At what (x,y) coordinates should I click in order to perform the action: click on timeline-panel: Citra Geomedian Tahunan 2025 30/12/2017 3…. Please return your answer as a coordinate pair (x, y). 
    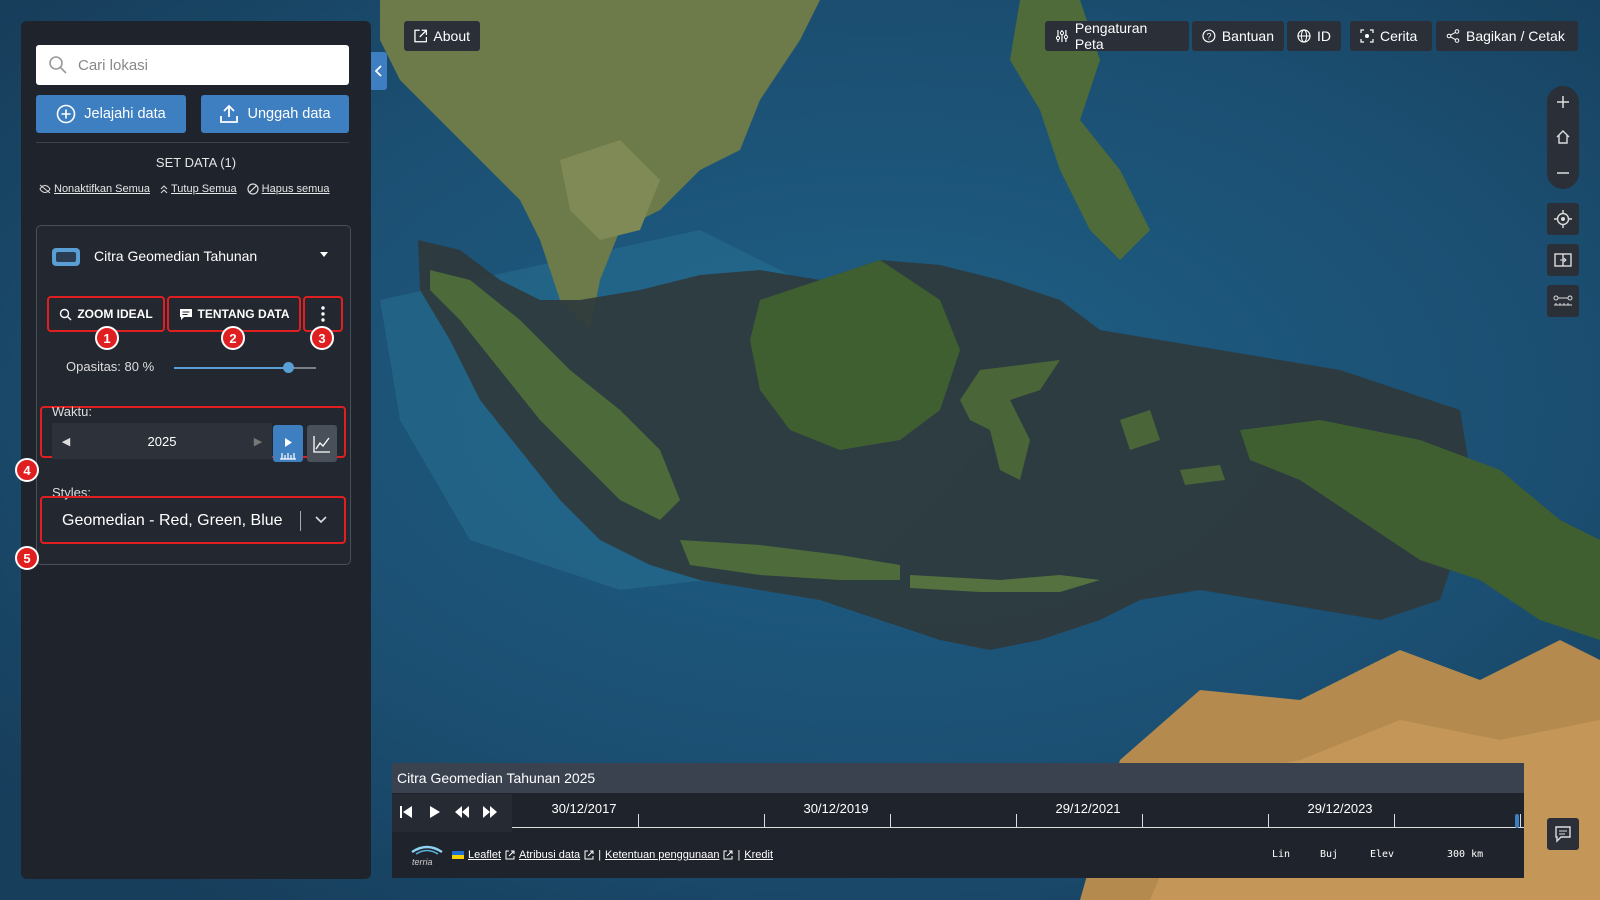
    Looking at the image, I should click on (958, 820).